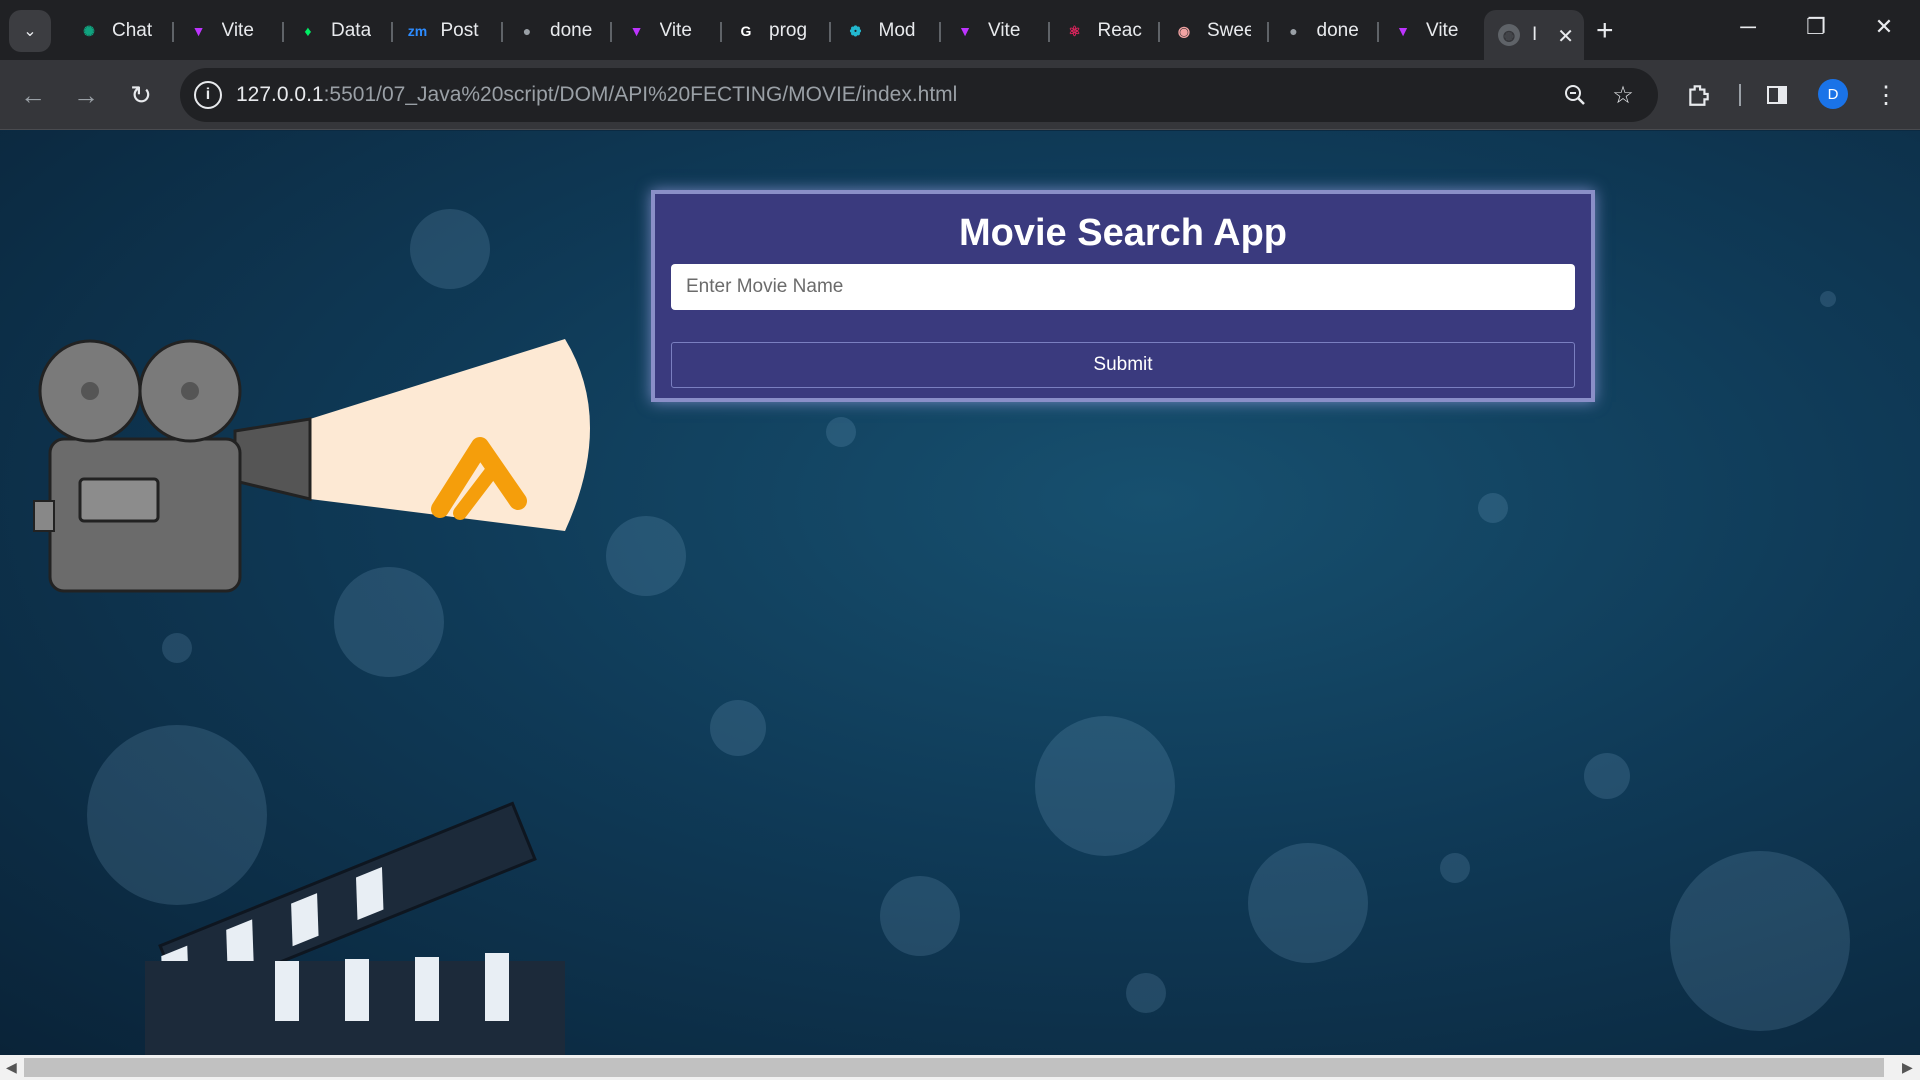 This screenshot has height=1080, width=1920. Describe the element at coordinates (1699, 95) in the screenshot. I see `extensions-icon` at that location.